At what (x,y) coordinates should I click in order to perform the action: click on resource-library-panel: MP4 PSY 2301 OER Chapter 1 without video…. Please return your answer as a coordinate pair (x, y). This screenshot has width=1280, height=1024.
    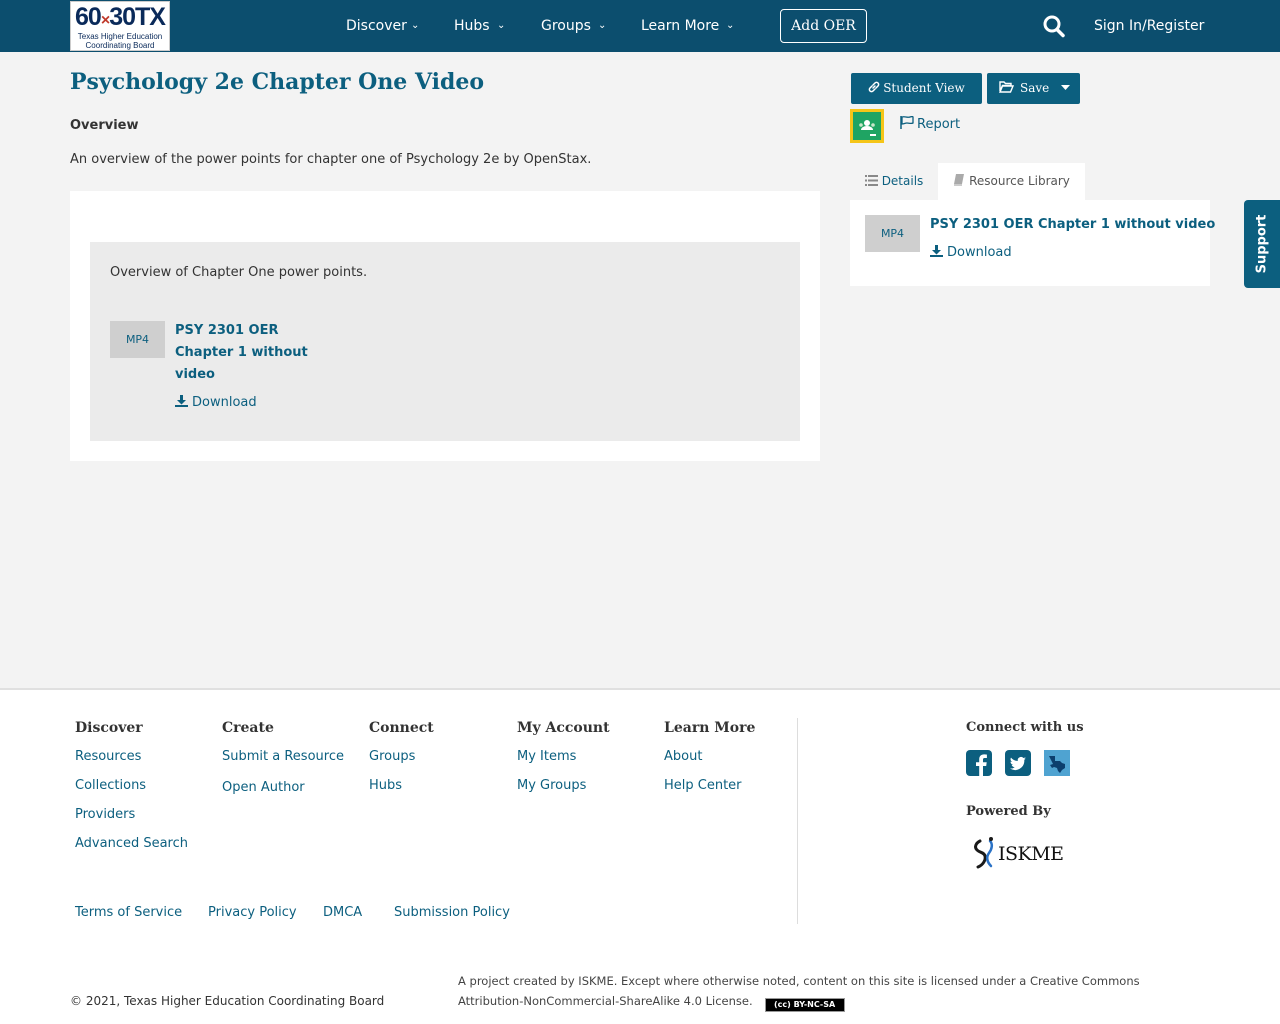
    Looking at the image, I should click on (1032, 243).